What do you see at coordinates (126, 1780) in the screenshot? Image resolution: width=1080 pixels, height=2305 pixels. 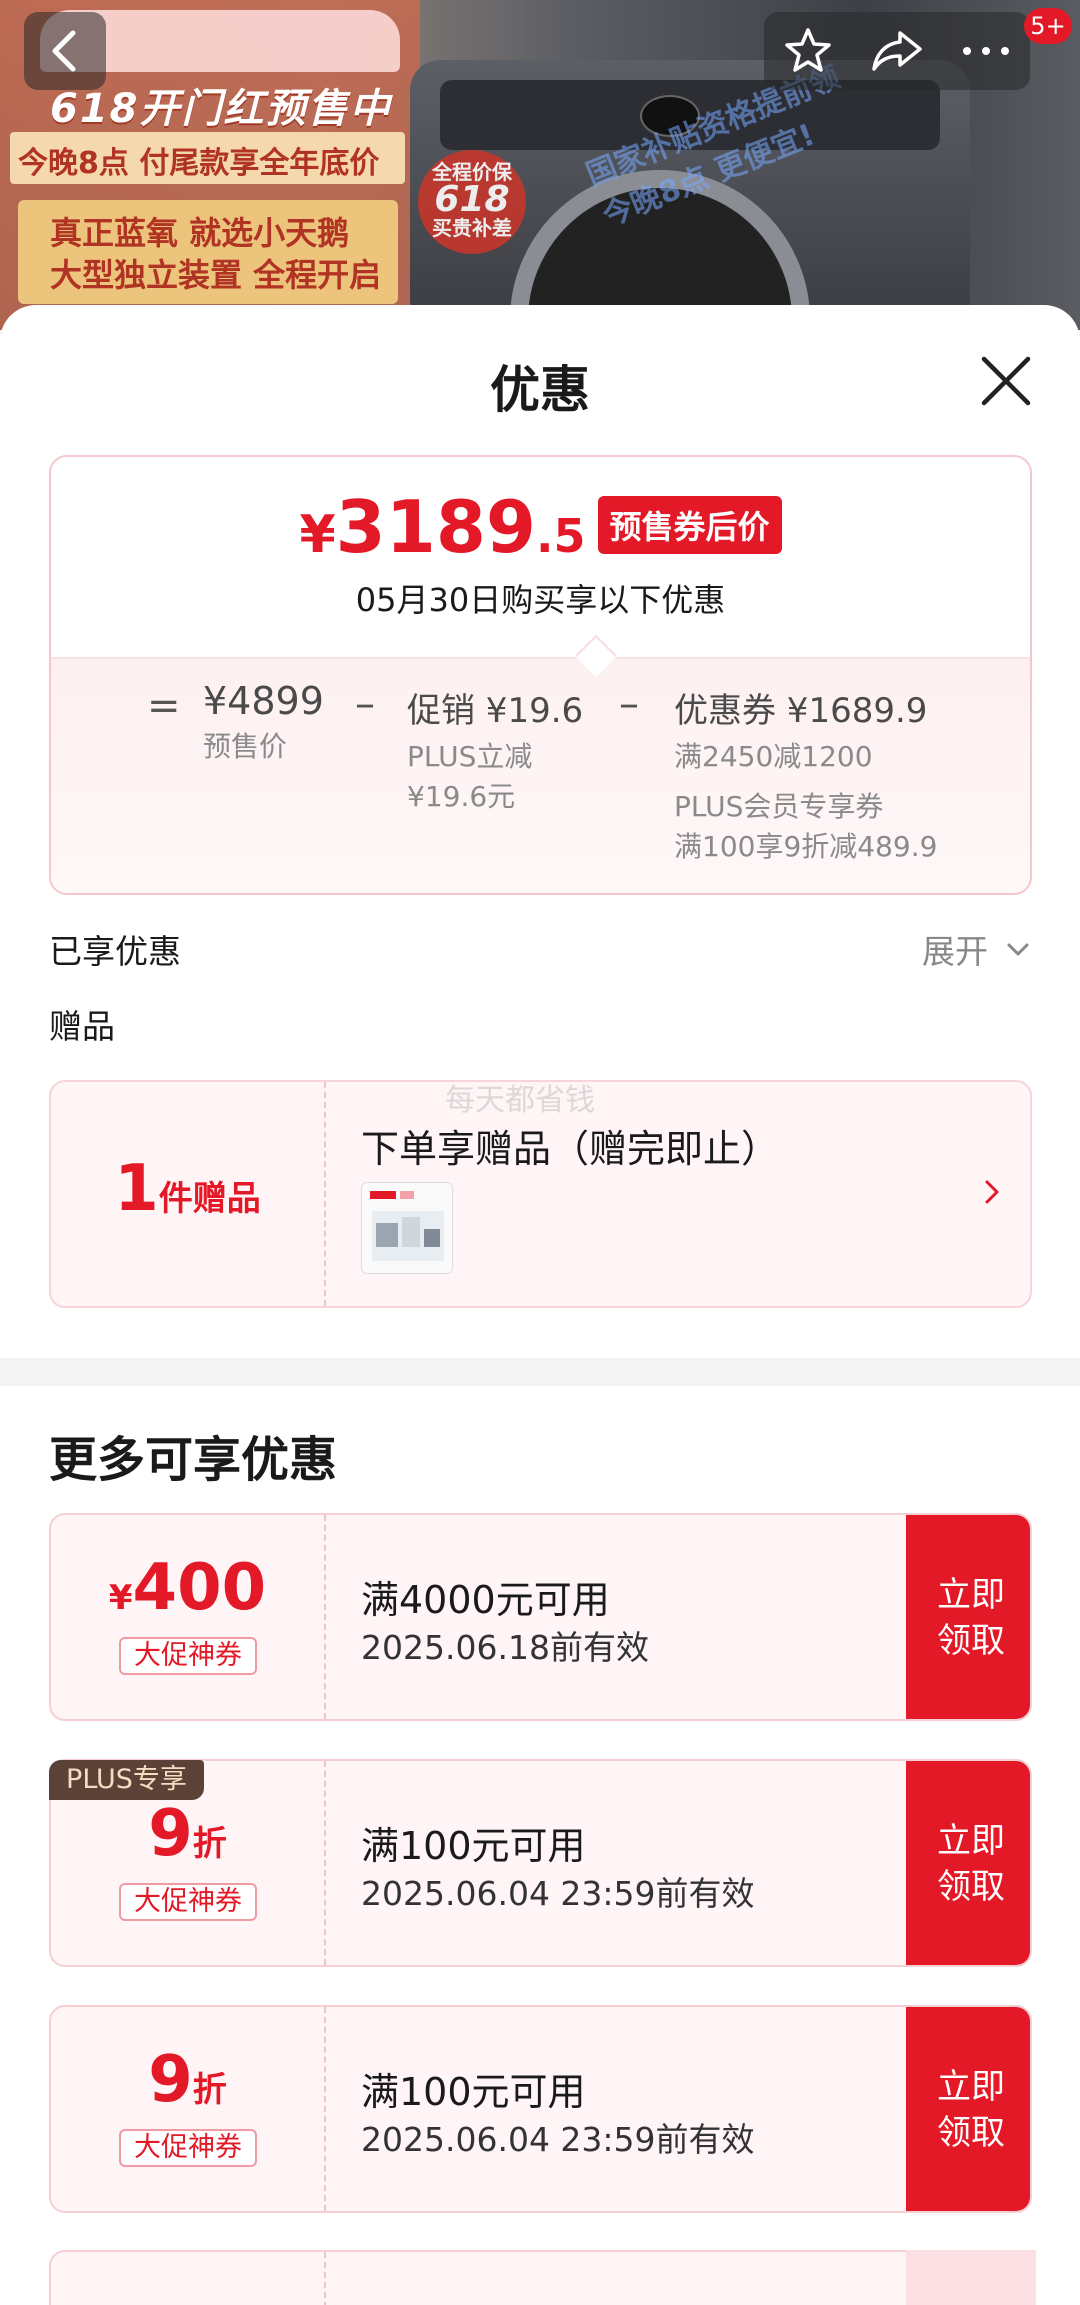 I see `plus-exclusive-tag: PLUS专享` at bounding box center [126, 1780].